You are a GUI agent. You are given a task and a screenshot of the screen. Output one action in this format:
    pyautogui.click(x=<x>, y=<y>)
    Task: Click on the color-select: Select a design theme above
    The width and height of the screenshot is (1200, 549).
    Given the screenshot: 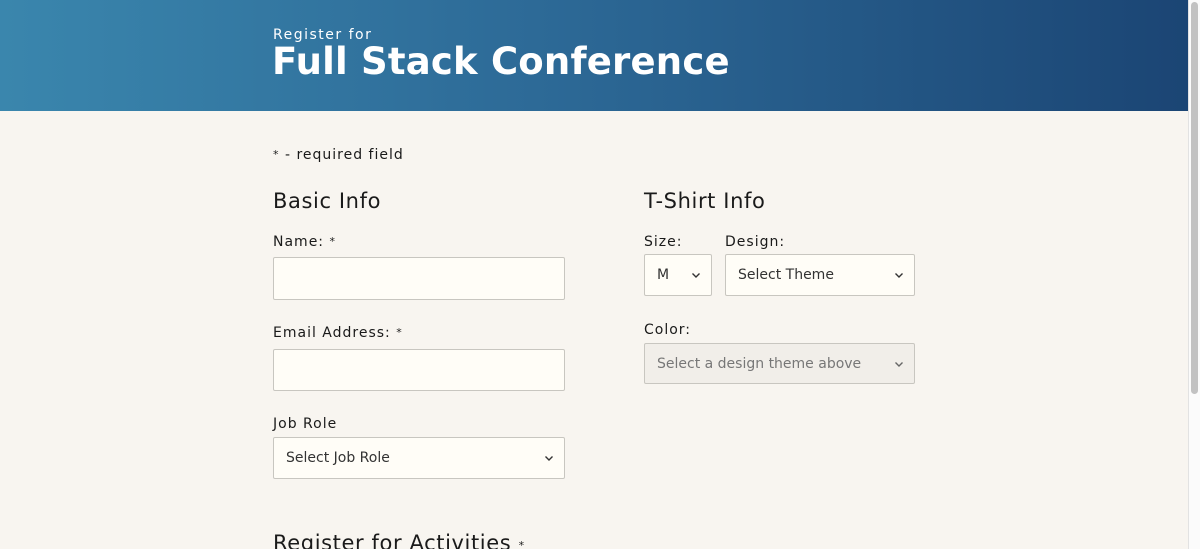 What is the action you would take?
    pyautogui.click(x=779, y=363)
    